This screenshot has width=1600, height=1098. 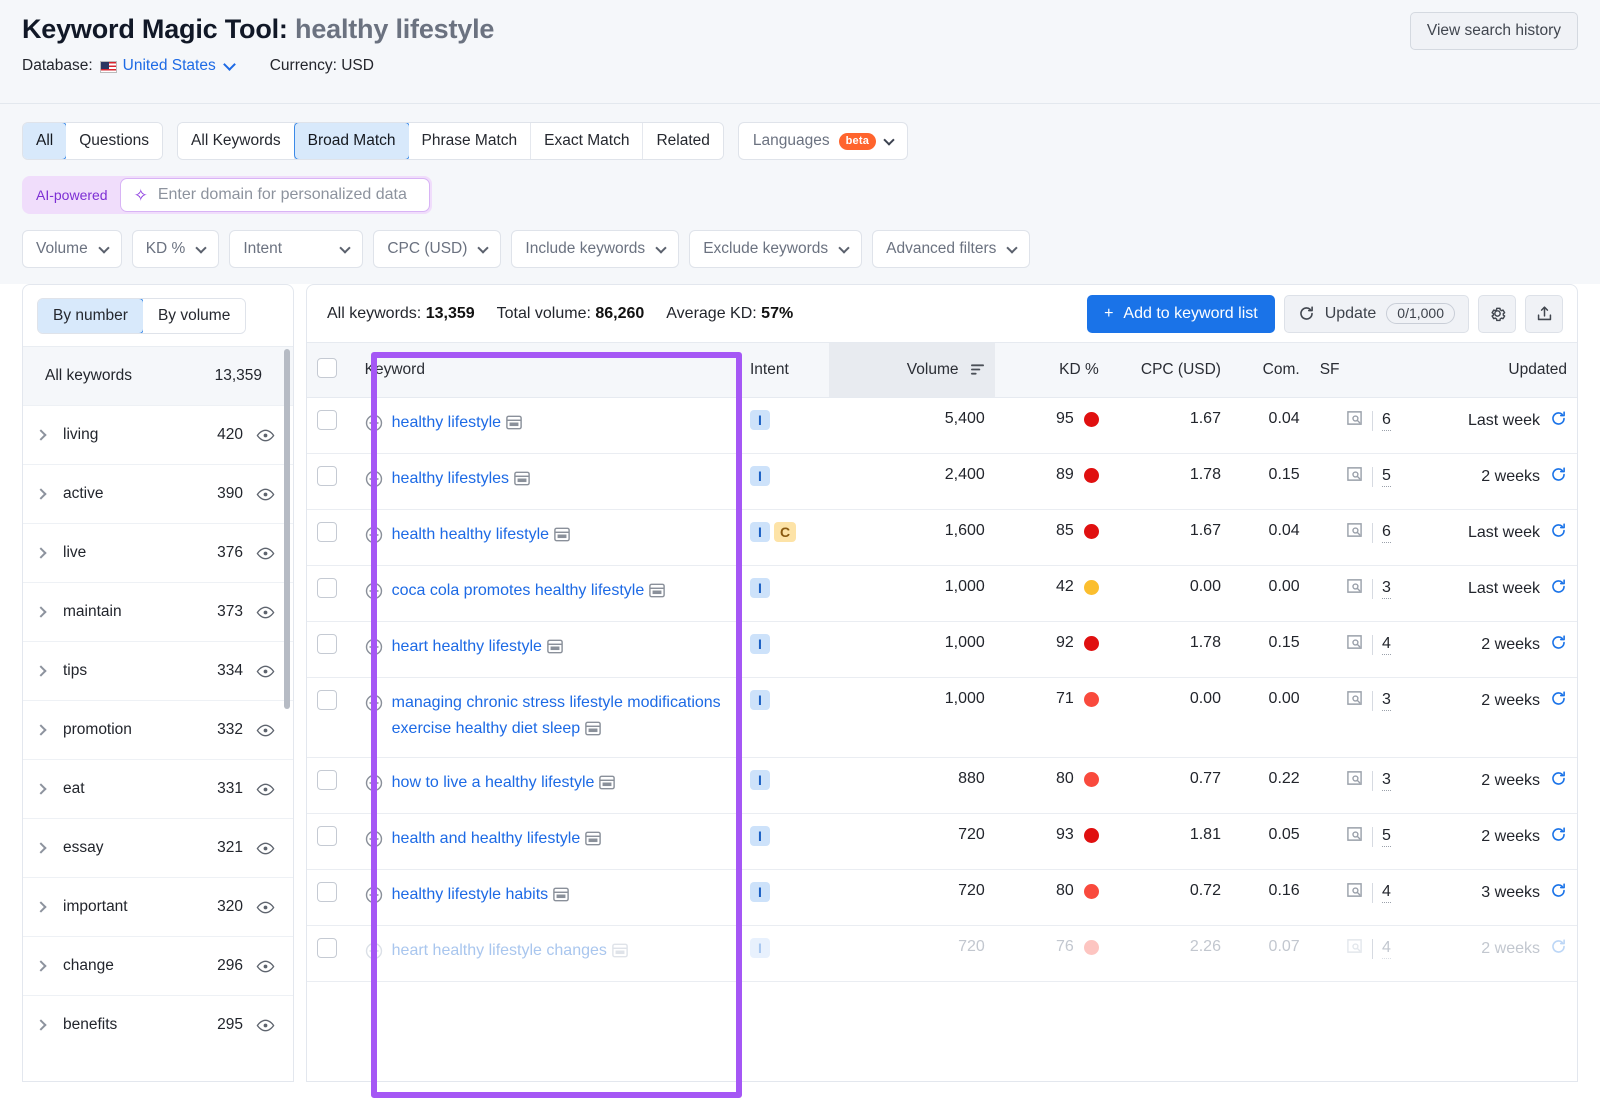 What do you see at coordinates (1386, 837) in the screenshot?
I see `sf-count: 5` at bounding box center [1386, 837].